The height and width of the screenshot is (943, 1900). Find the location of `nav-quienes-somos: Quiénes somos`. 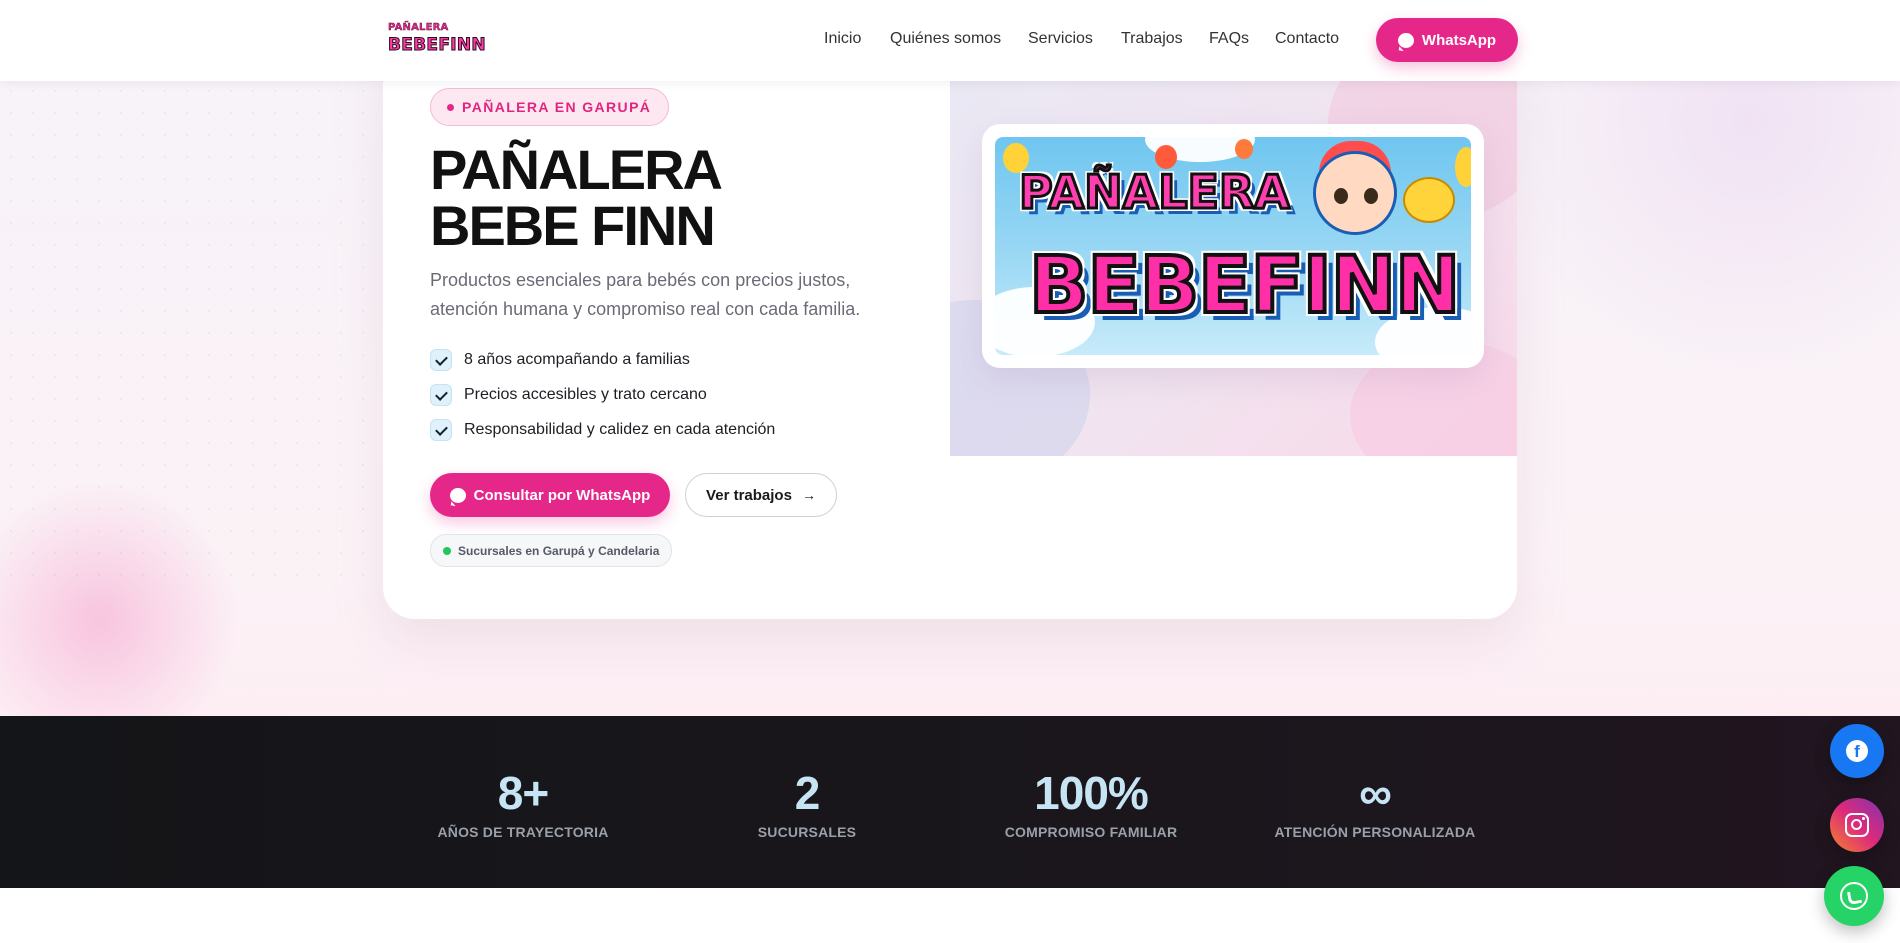

nav-quienes-somos: Quiénes somos is located at coordinates (945, 39).